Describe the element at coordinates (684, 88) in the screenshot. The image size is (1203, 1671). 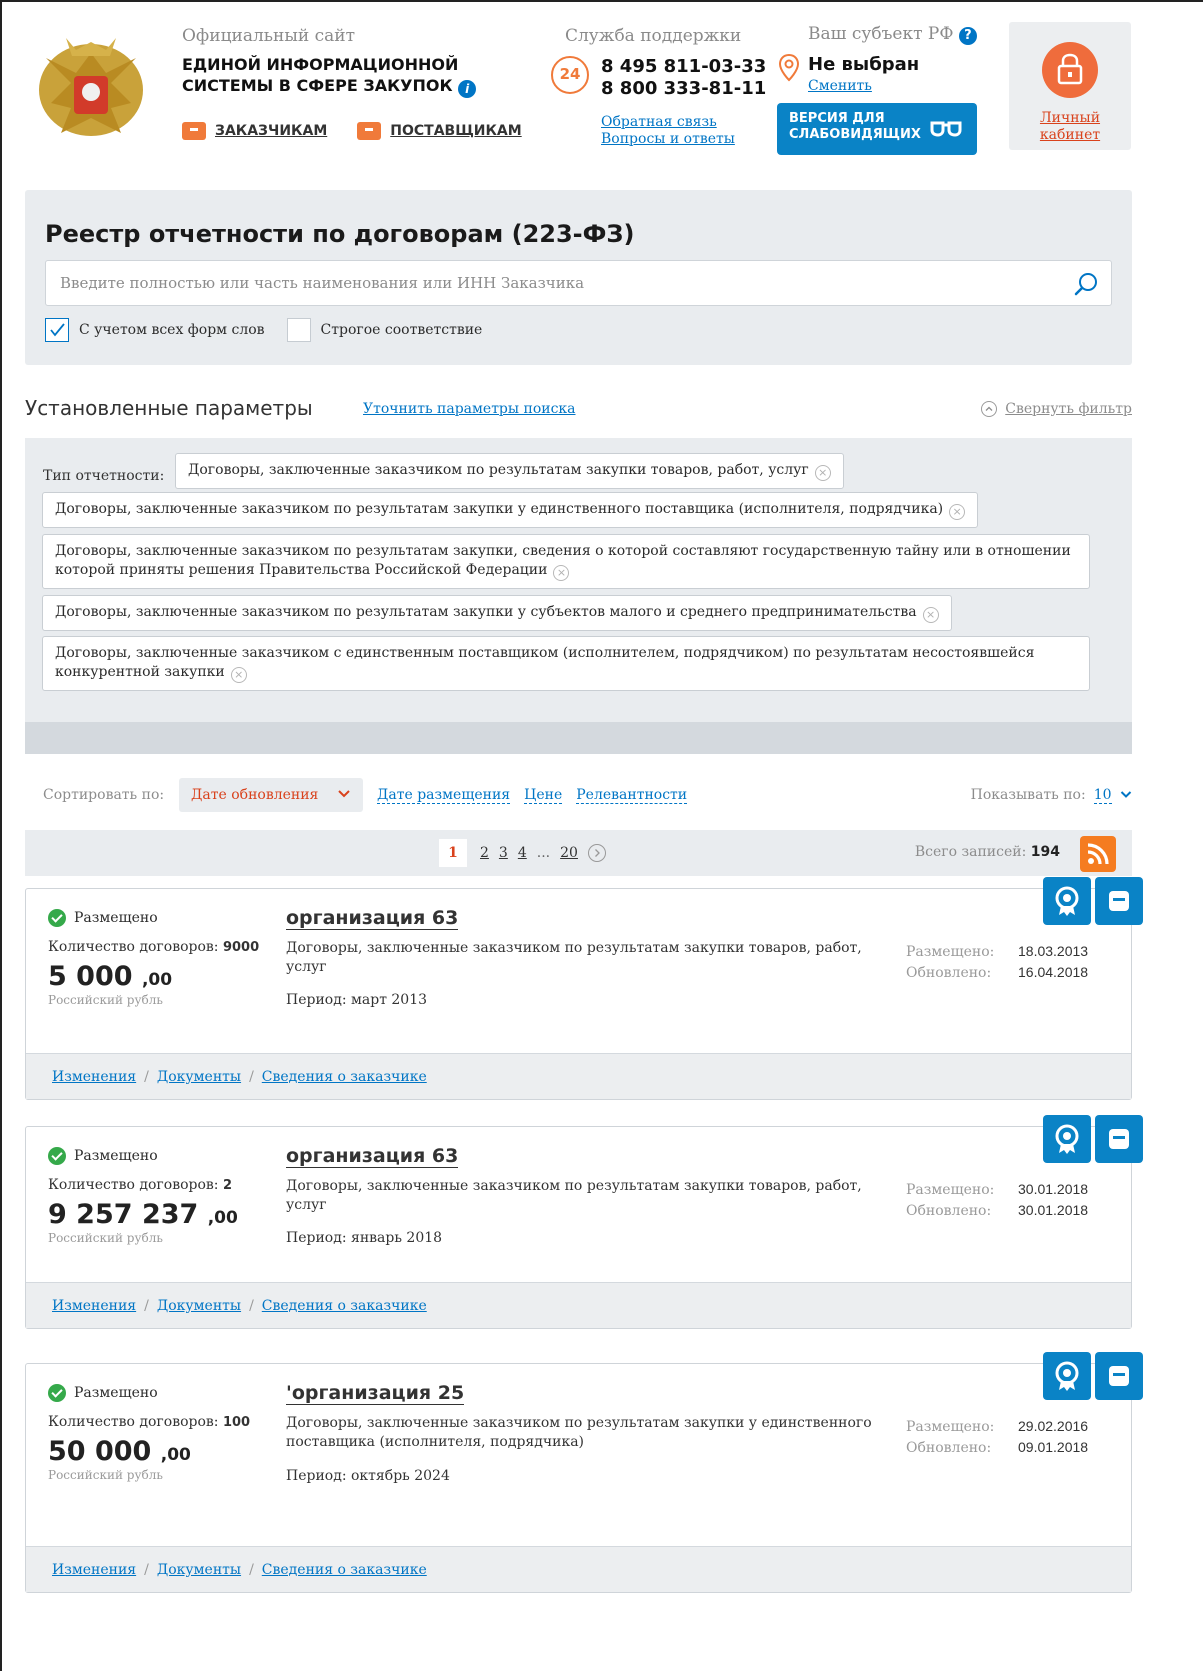
I see `phone-2: 8 800 333-81-11` at that location.